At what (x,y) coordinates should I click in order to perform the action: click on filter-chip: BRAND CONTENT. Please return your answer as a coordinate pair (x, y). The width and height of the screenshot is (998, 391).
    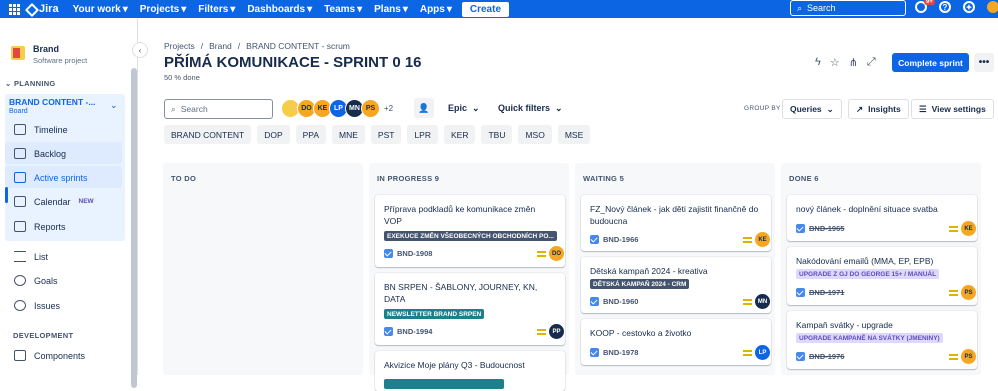
    Looking at the image, I should click on (208, 134).